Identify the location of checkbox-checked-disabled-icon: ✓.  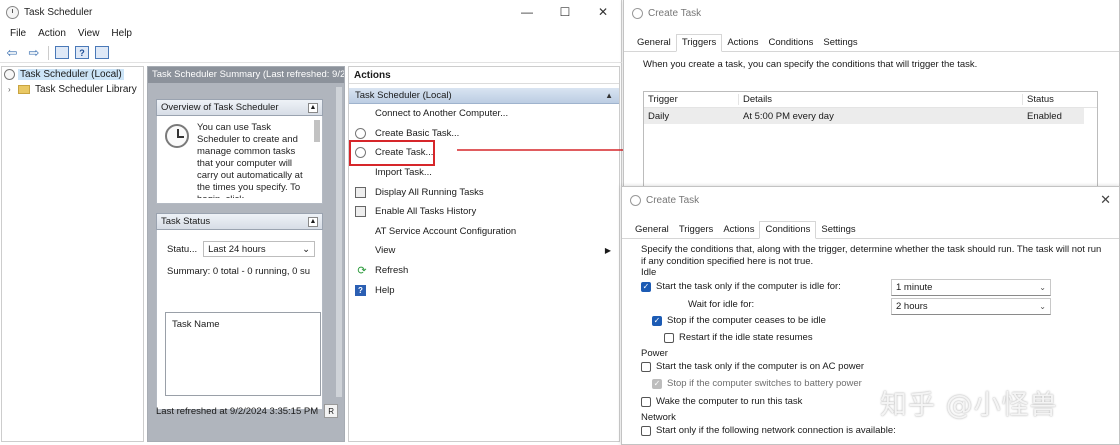
(657, 383).